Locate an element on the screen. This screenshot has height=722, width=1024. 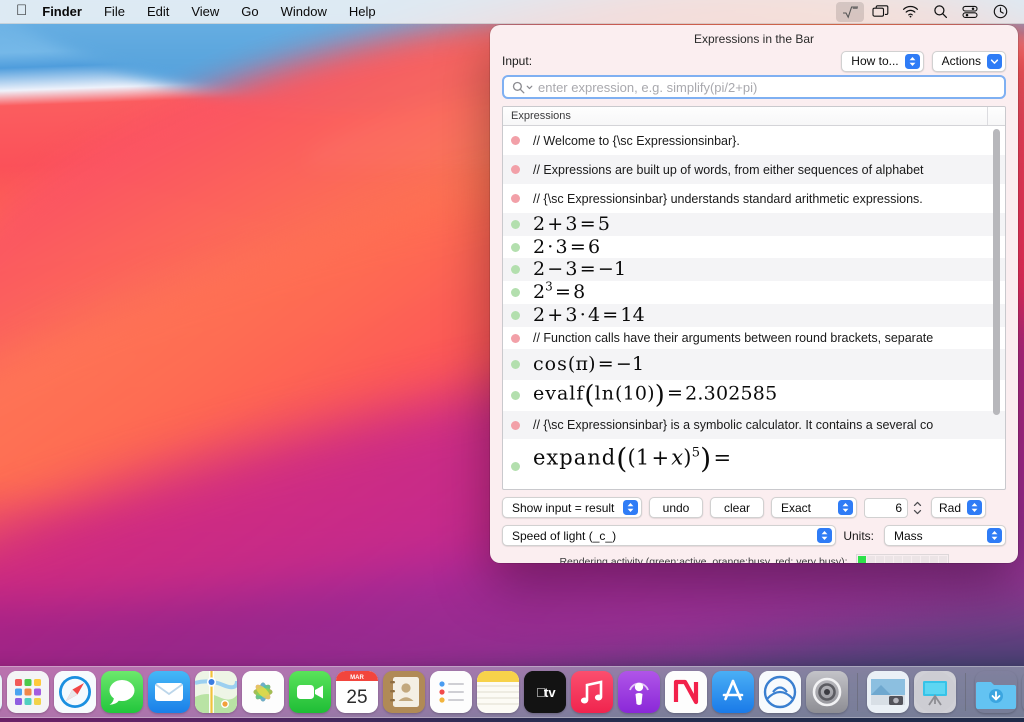
display-mode-label: Show input = result is located at coordinates (563, 507).